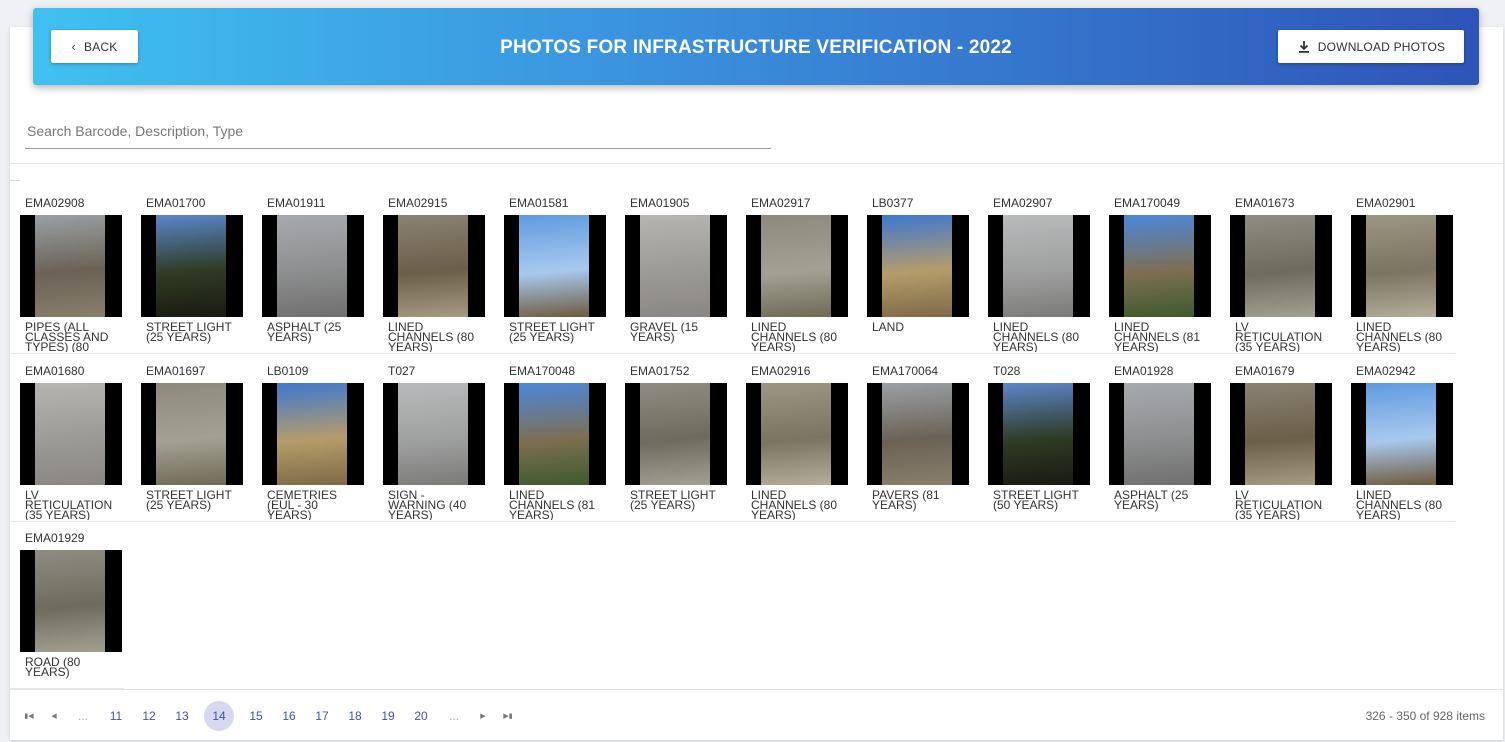 The width and height of the screenshot is (1505, 742). I want to click on last-page-icon: ▶▮, so click(508, 716).